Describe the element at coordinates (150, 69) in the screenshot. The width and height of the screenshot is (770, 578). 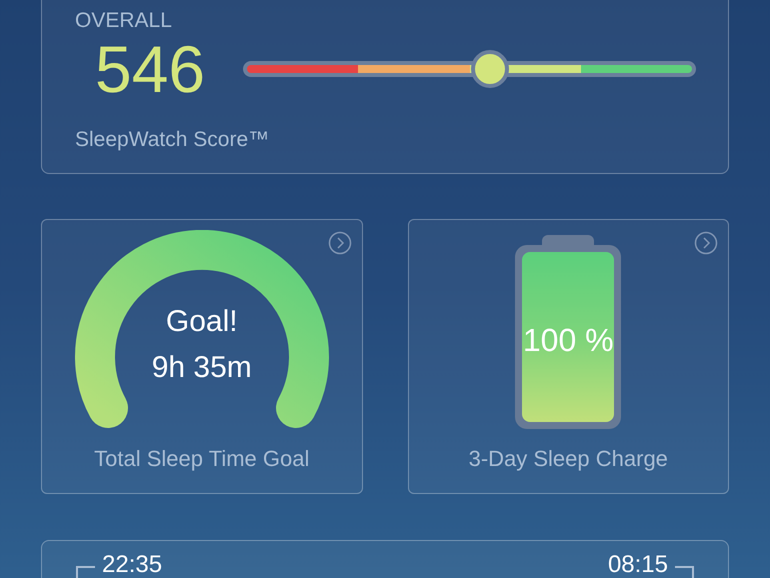
I see `score-value: 546` at that location.